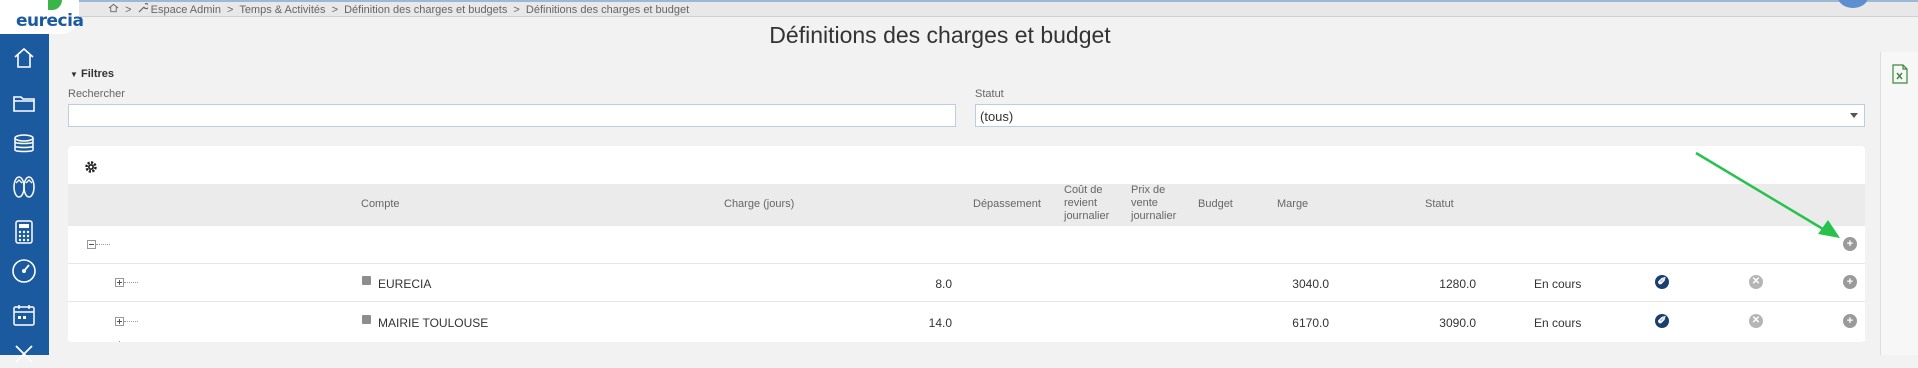 This screenshot has width=1918, height=368. What do you see at coordinates (24, 315) in the screenshot?
I see `calendar-icon` at bounding box center [24, 315].